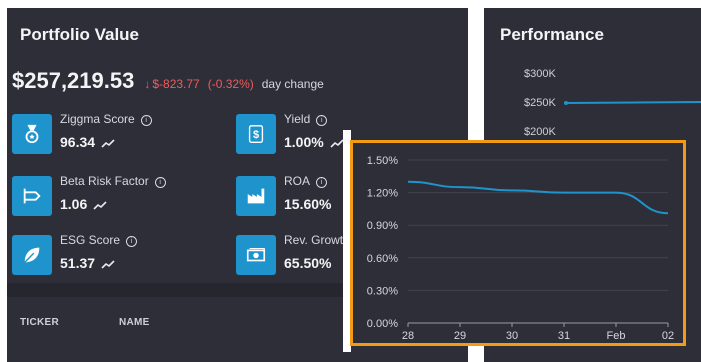  What do you see at coordinates (292, 84) in the screenshot?
I see `day-change-label: day change` at bounding box center [292, 84].